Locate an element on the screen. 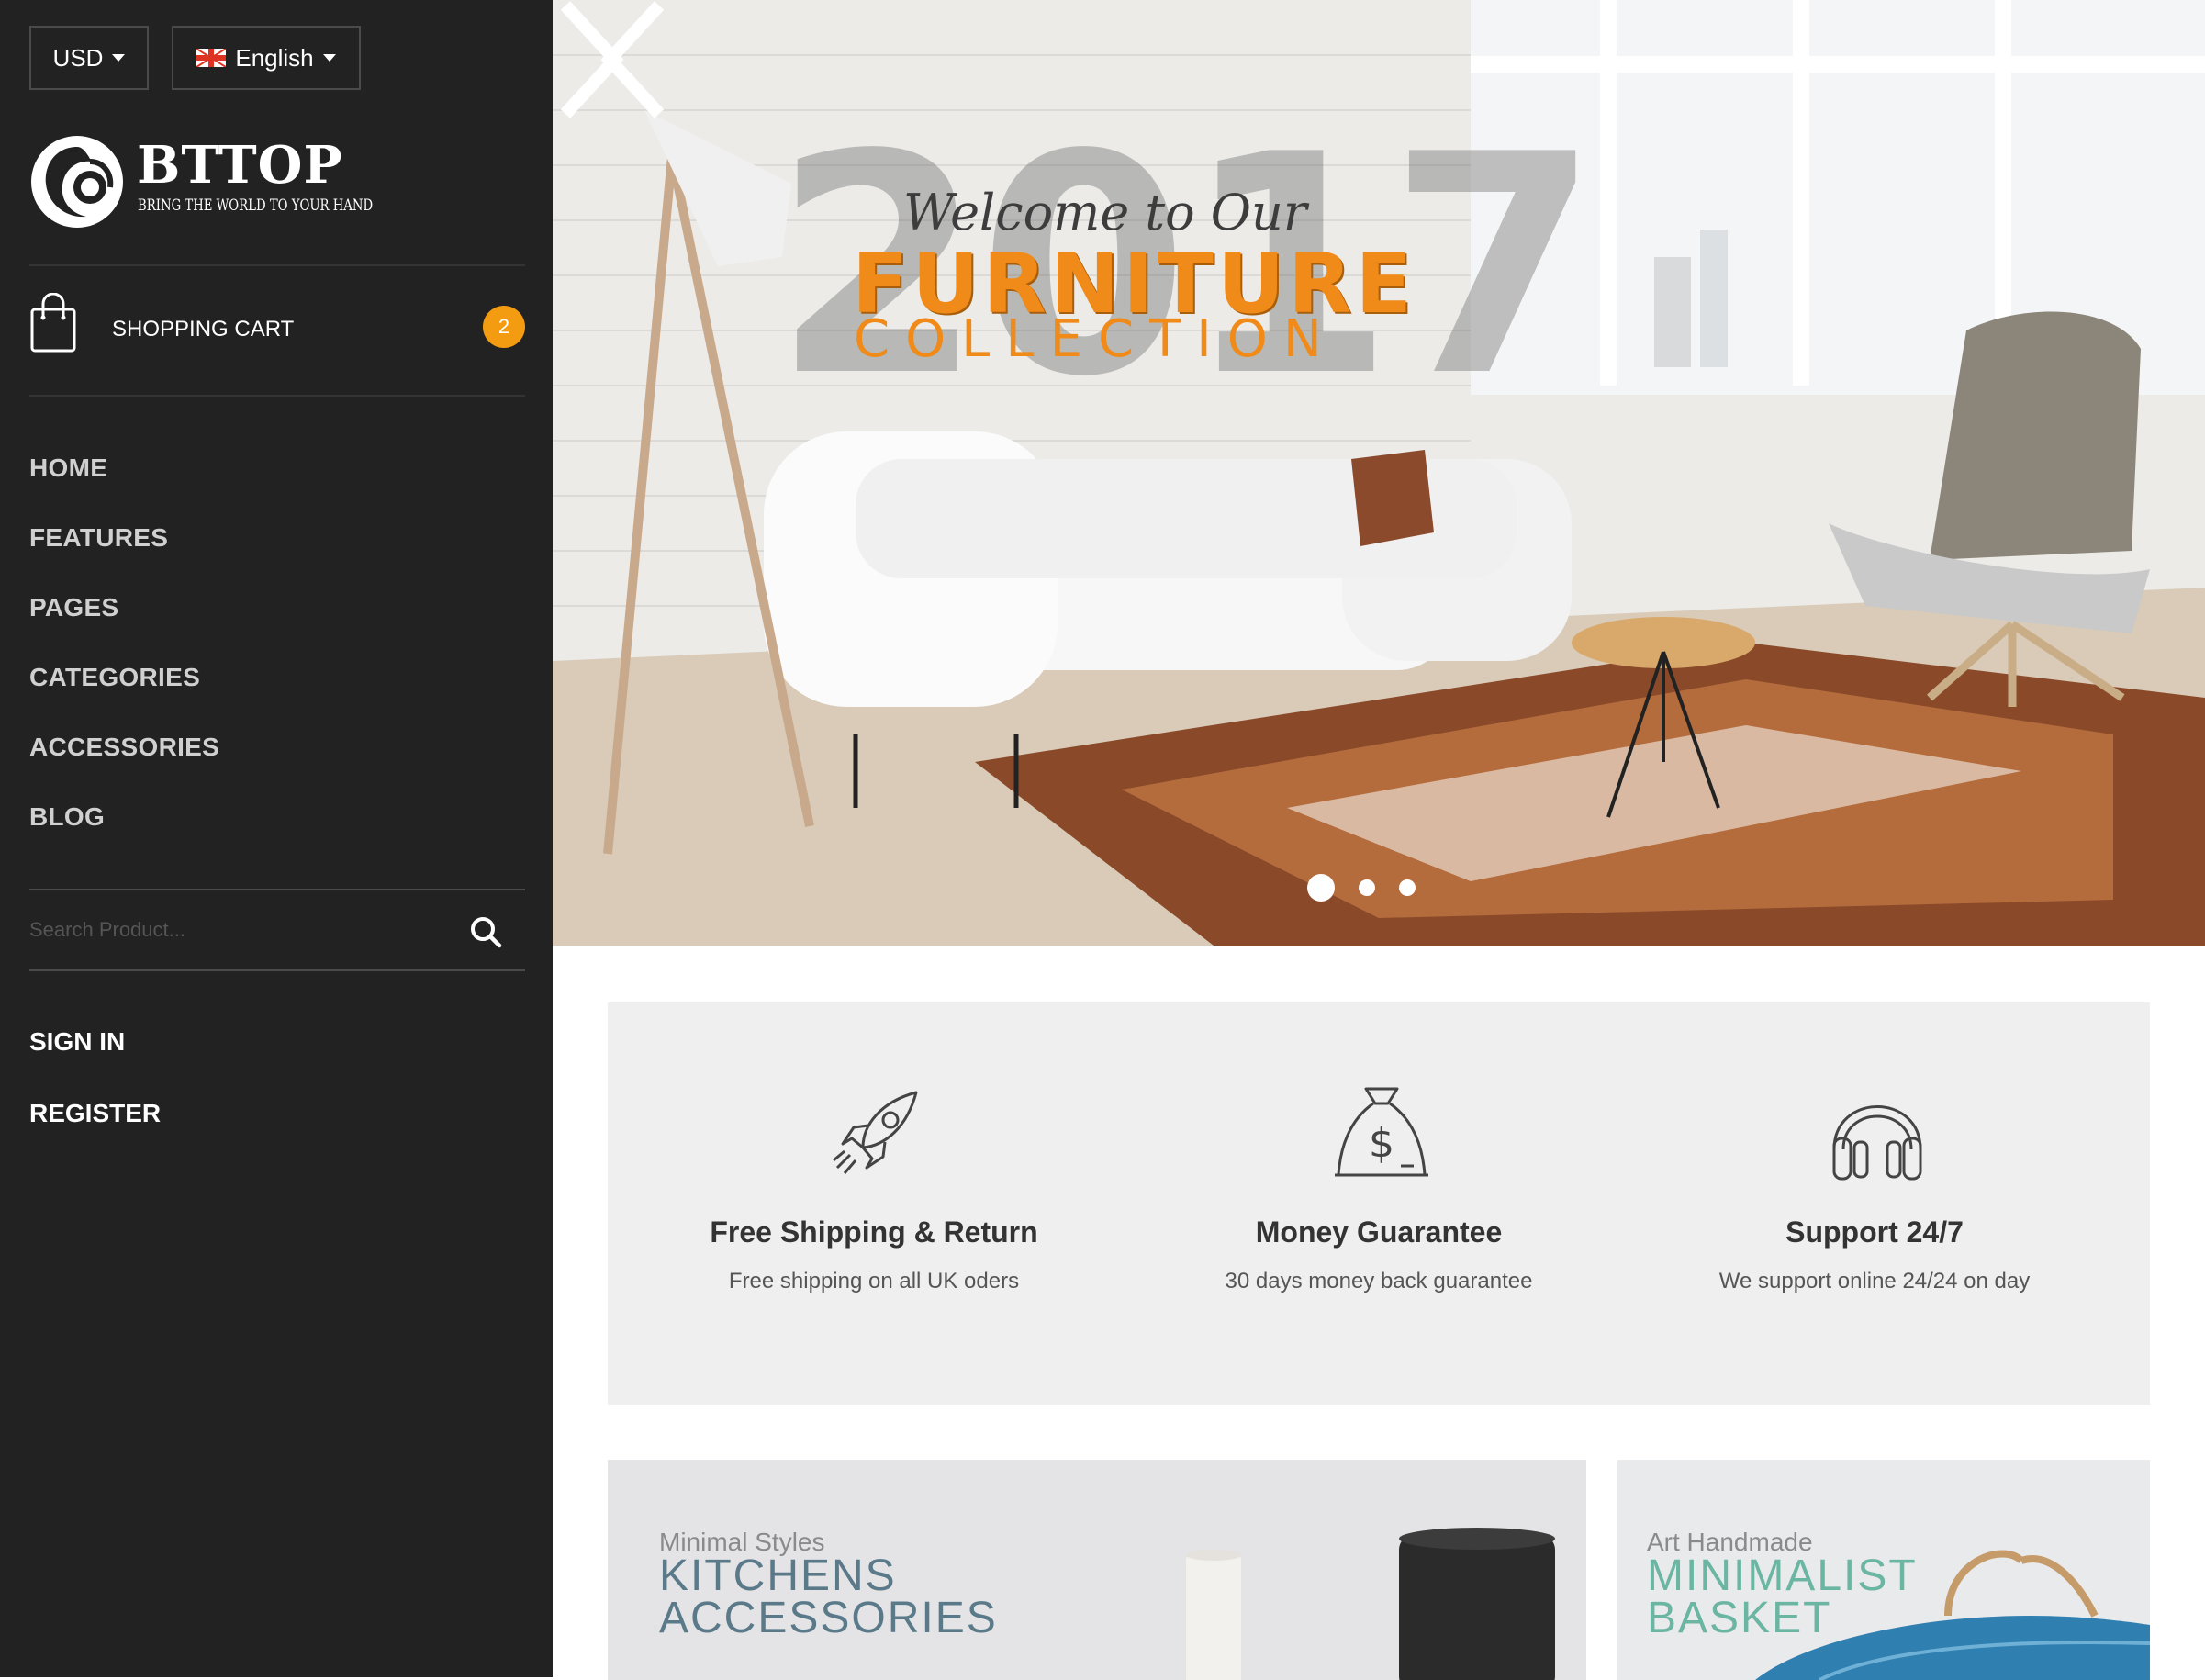  shopping-cart: SHOPPING CART 2 is located at coordinates (277, 330).